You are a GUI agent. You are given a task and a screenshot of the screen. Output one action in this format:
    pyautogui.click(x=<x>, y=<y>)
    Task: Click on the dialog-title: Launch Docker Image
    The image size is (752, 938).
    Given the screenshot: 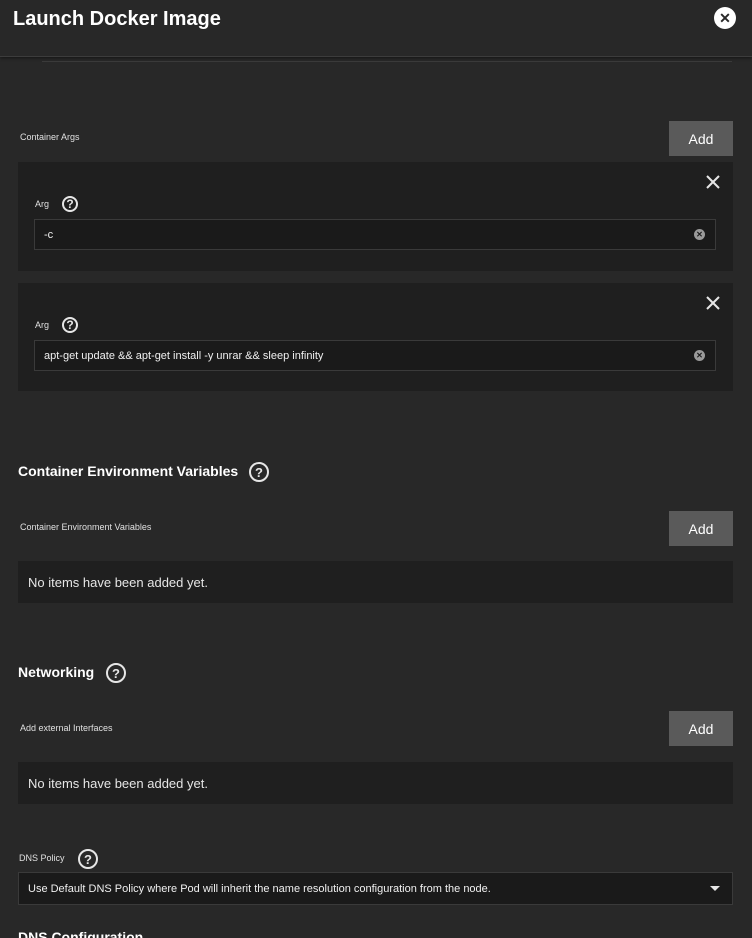 What is the action you would take?
    pyautogui.click(x=117, y=19)
    